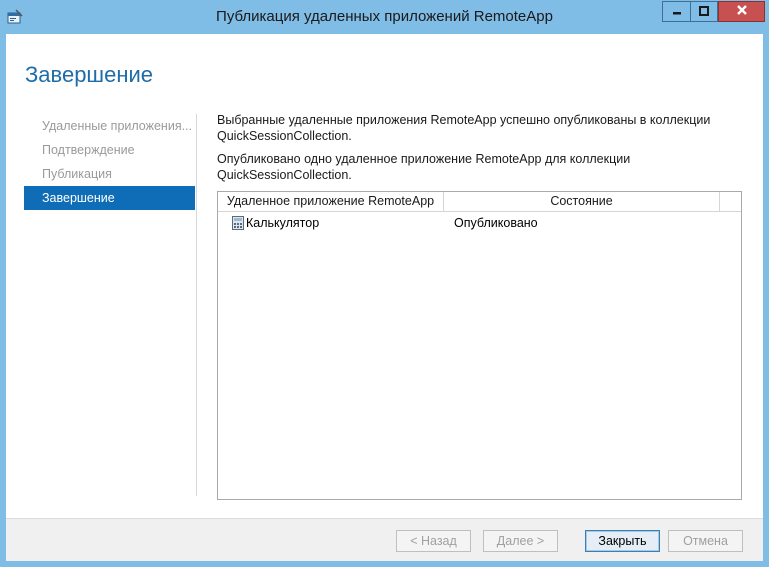 The image size is (769, 567). What do you see at coordinates (520, 541) in the screenshot?
I see `next-button: Далее >` at bounding box center [520, 541].